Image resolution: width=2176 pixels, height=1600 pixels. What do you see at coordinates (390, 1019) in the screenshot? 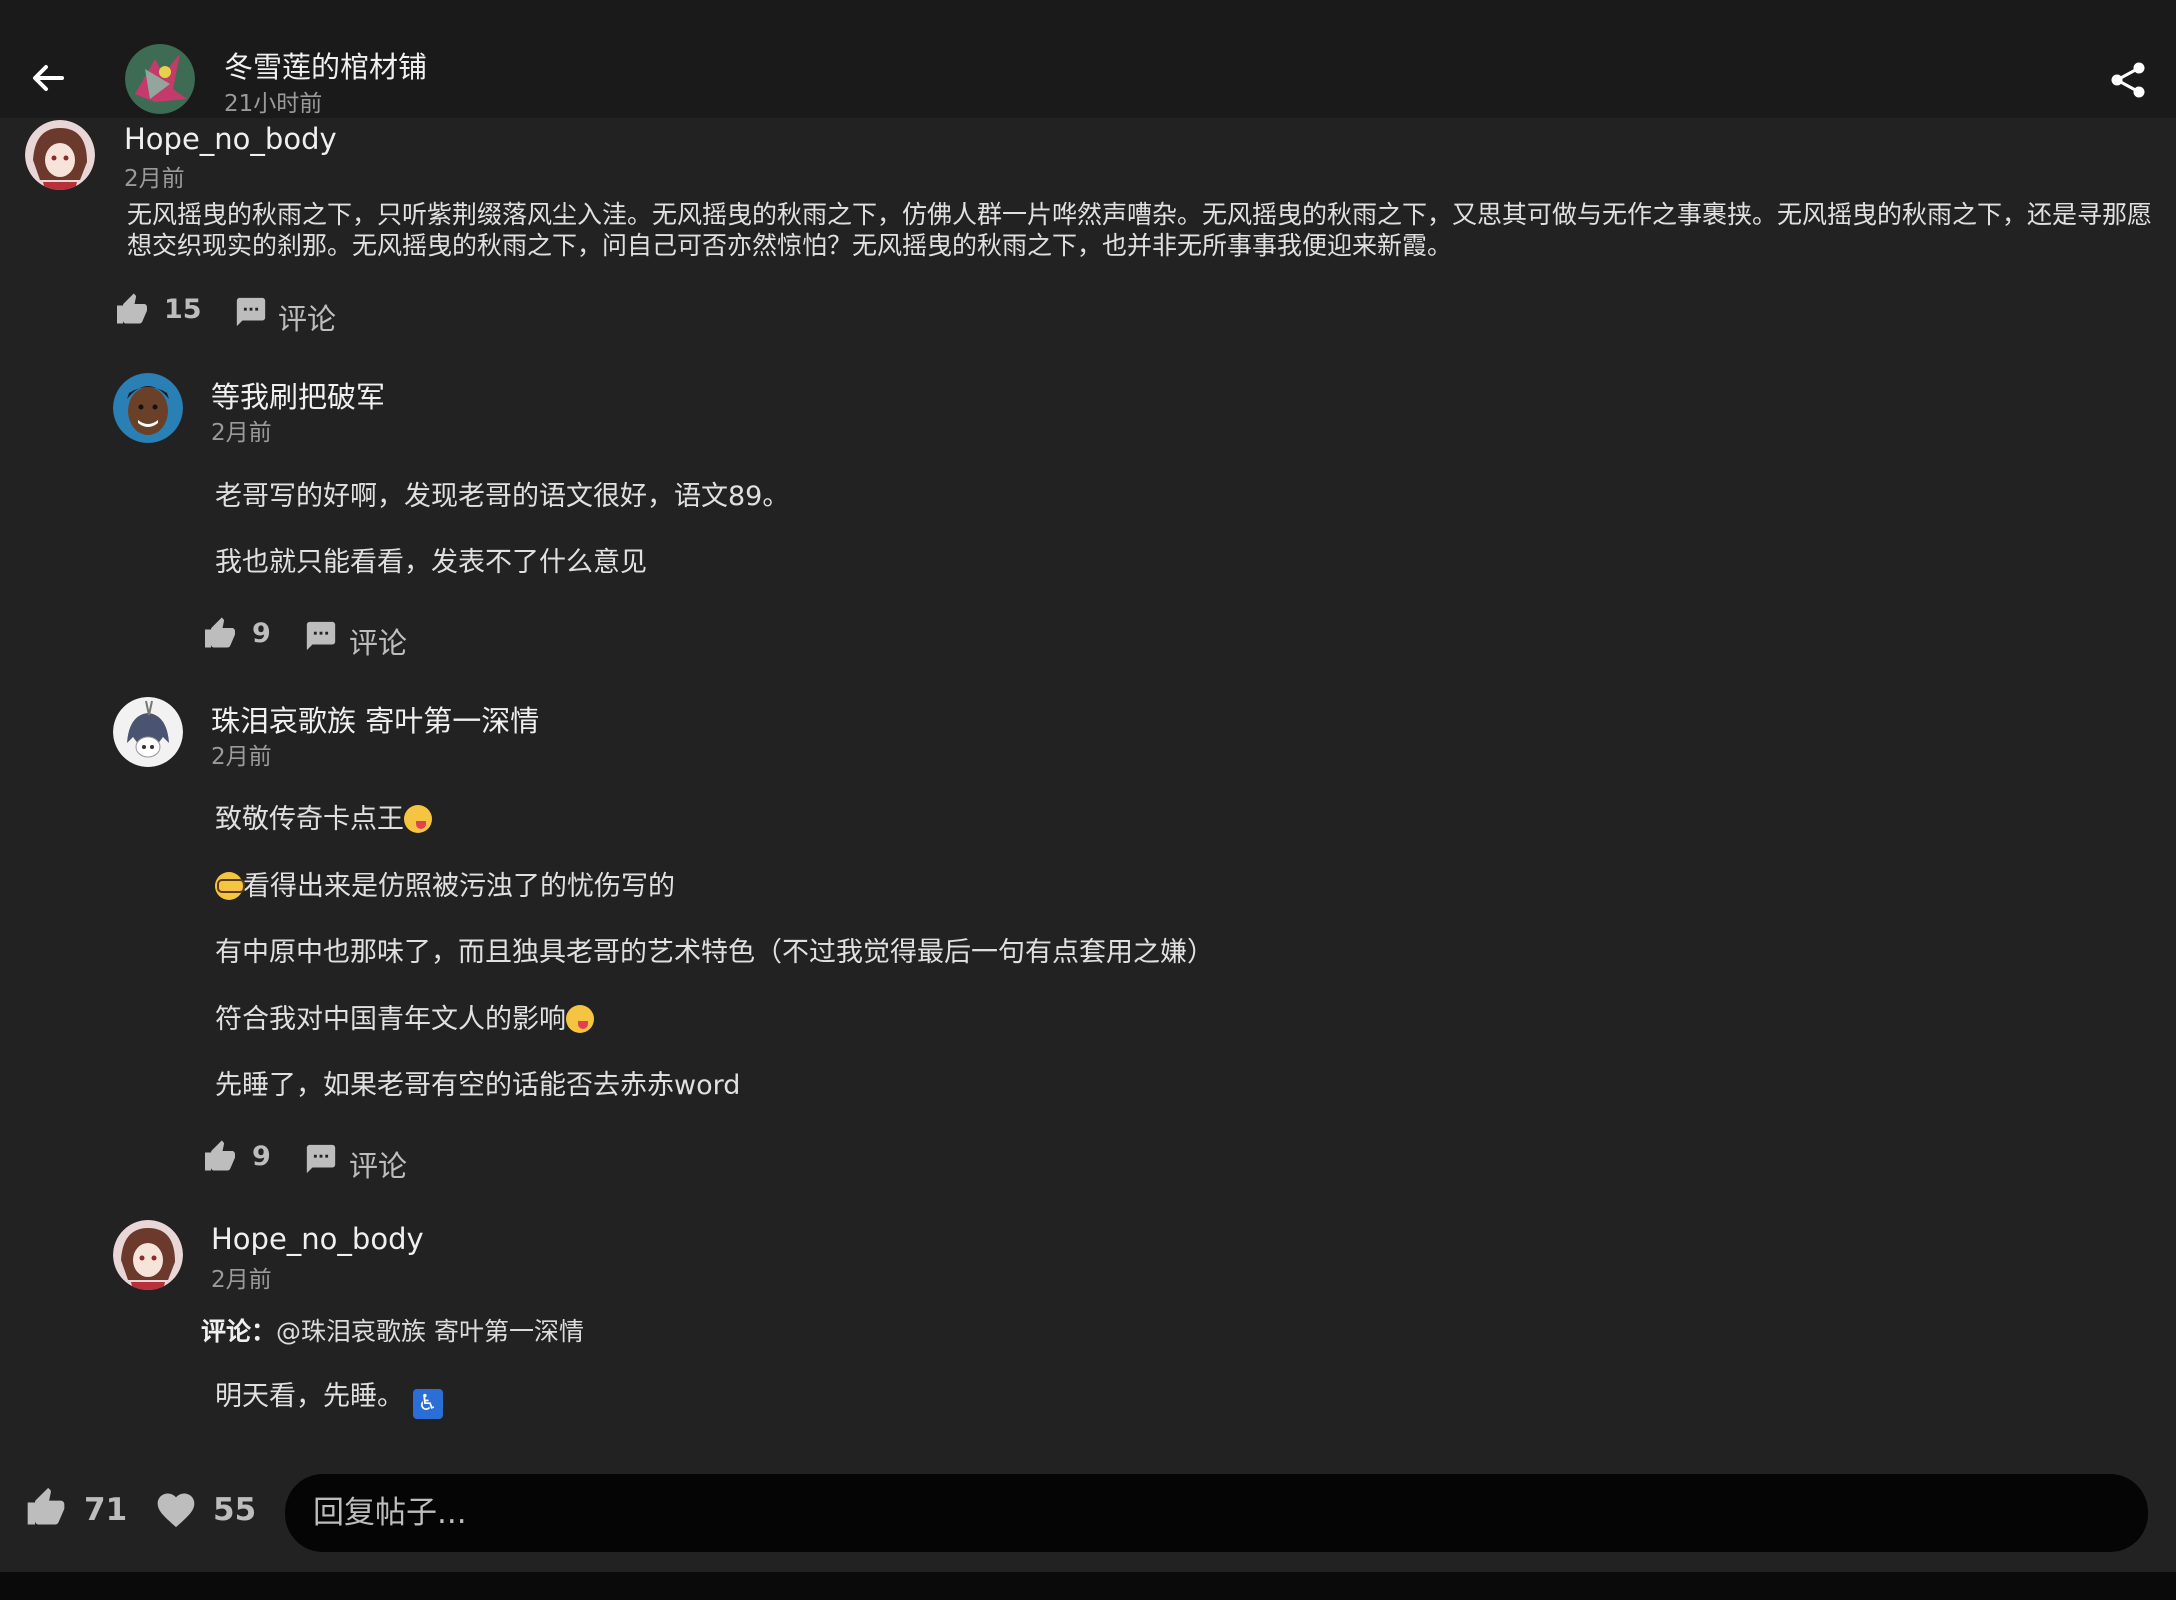
I see `comment-text: 符合我对中国青年文人的影响` at bounding box center [390, 1019].